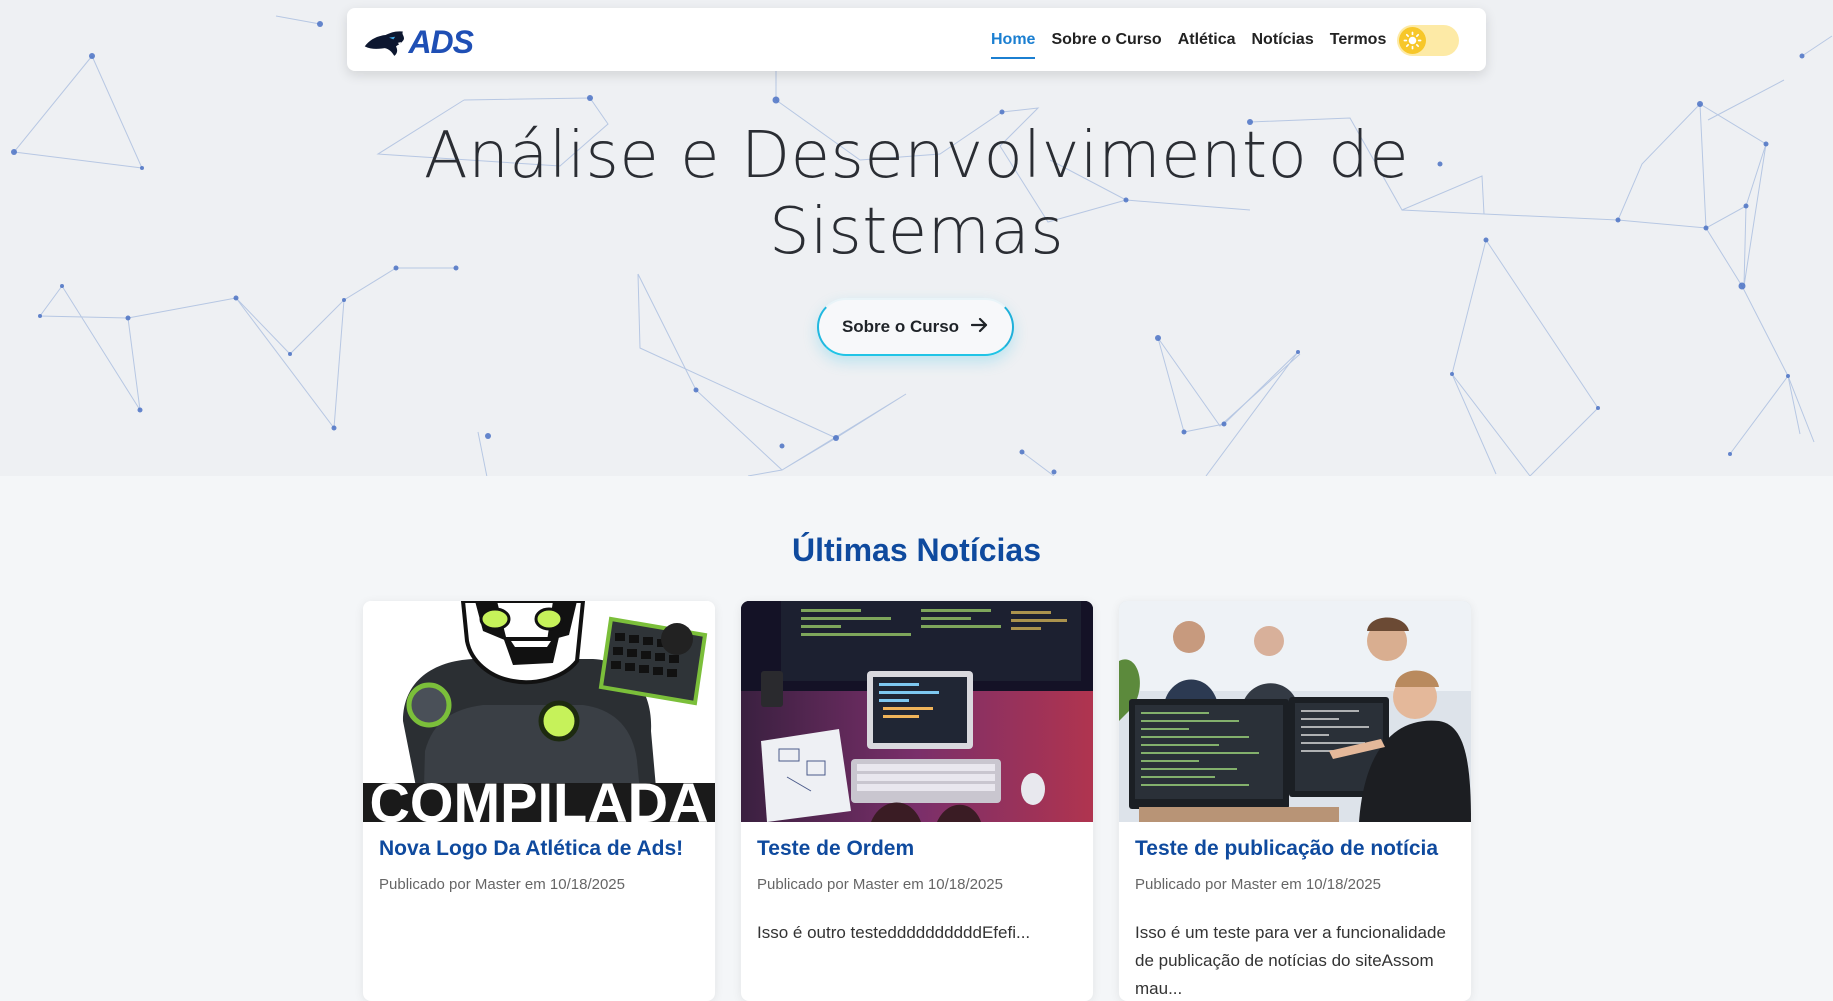 The width and height of the screenshot is (1833, 1001). Describe the element at coordinates (538, 796) in the screenshot. I see `mascot-image-text: COMPILADA` at that location.